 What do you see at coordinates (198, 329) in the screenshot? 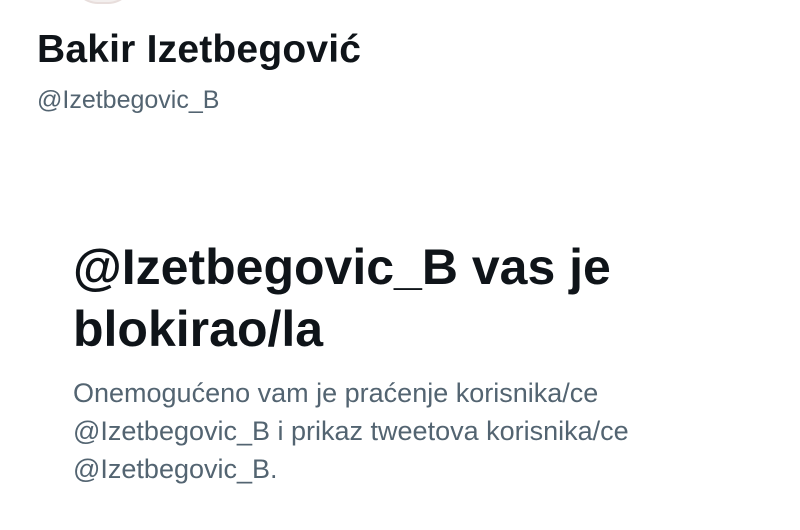
I see `blocked-title-line2: blokirao/la` at bounding box center [198, 329].